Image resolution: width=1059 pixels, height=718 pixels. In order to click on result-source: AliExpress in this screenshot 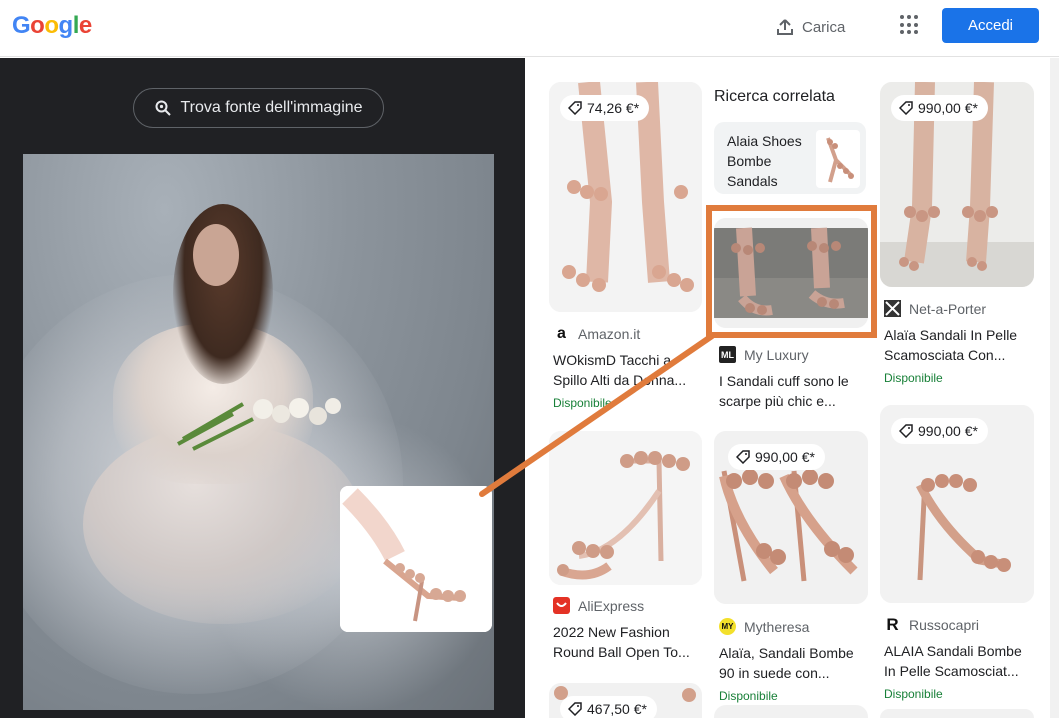, I will do `click(598, 605)`.